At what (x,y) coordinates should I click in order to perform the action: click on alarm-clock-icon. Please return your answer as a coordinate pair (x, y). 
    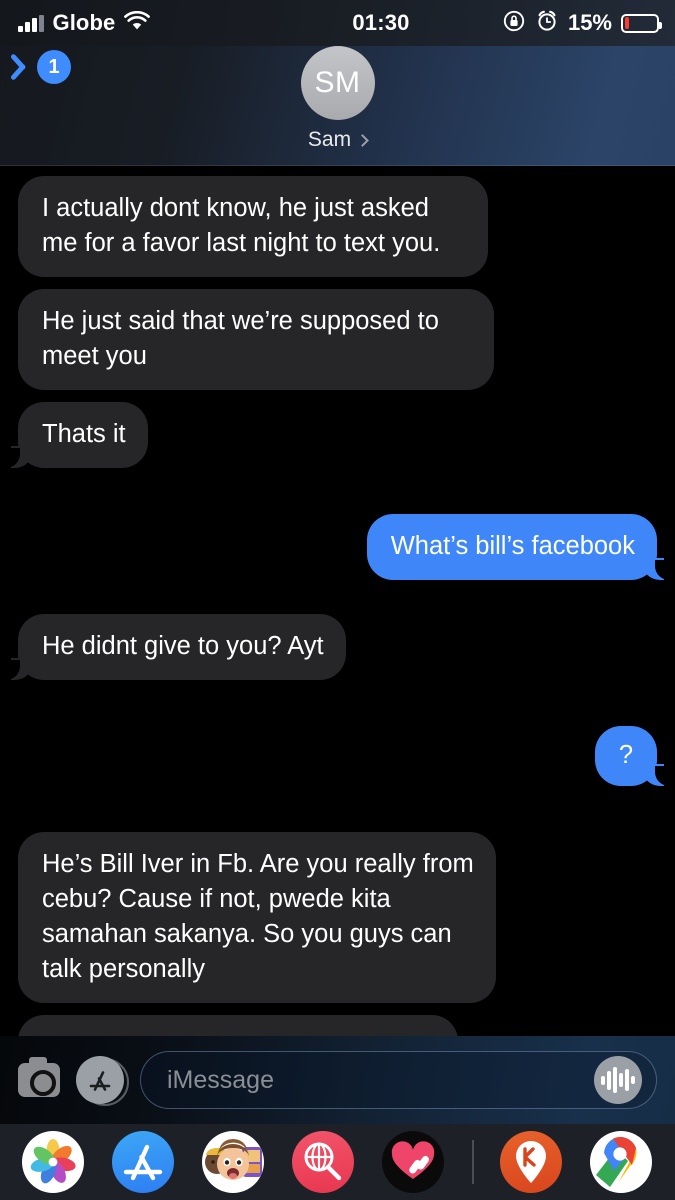
    Looking at the image, I should click on (547, 23).